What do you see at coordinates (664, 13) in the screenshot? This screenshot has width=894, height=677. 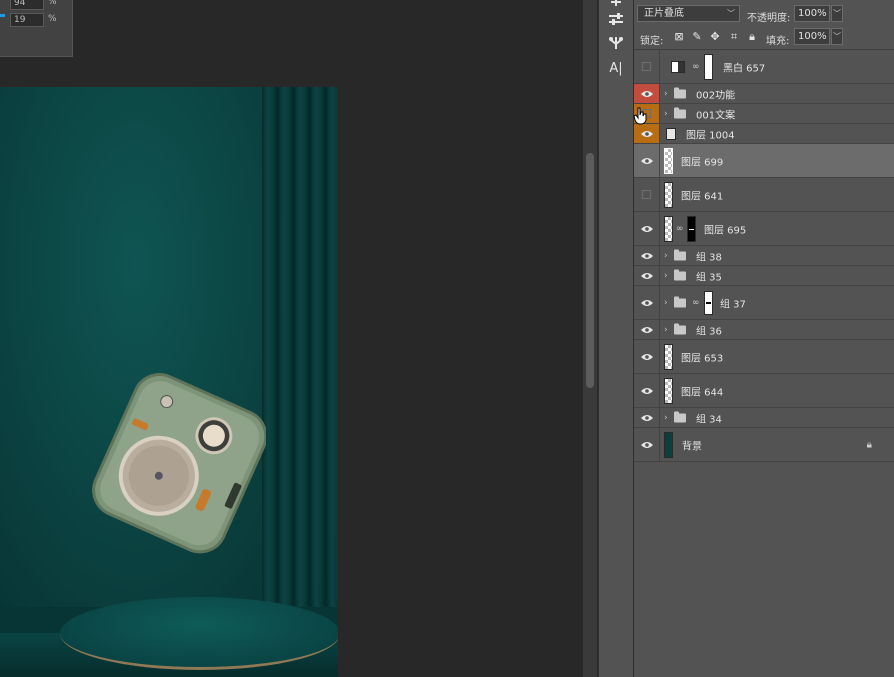 I see `blend-mode-value: 正片叠底` at bounding box center [664, 13].